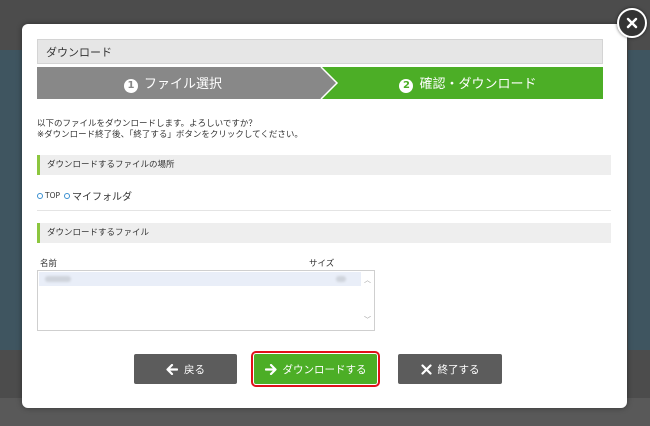 This screenshot has width=650, height=426. Describe the element at coordinates (130, 85) in the screenshot. I see `step-number-1: 1` at that location.